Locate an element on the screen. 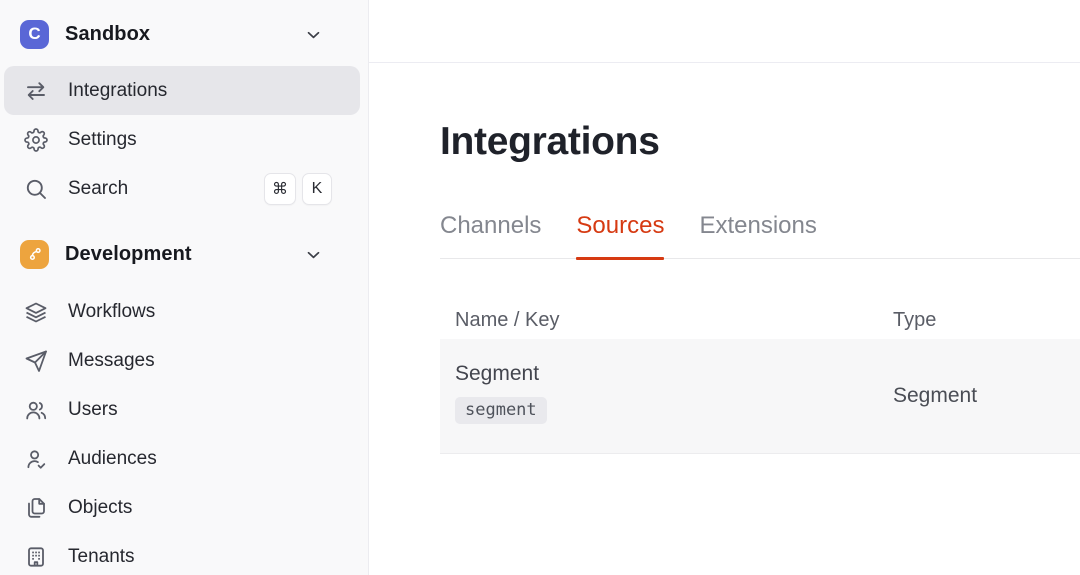 This screenshot has height=575, width=1080. section-name: Development is located at coordinates (128, 253).